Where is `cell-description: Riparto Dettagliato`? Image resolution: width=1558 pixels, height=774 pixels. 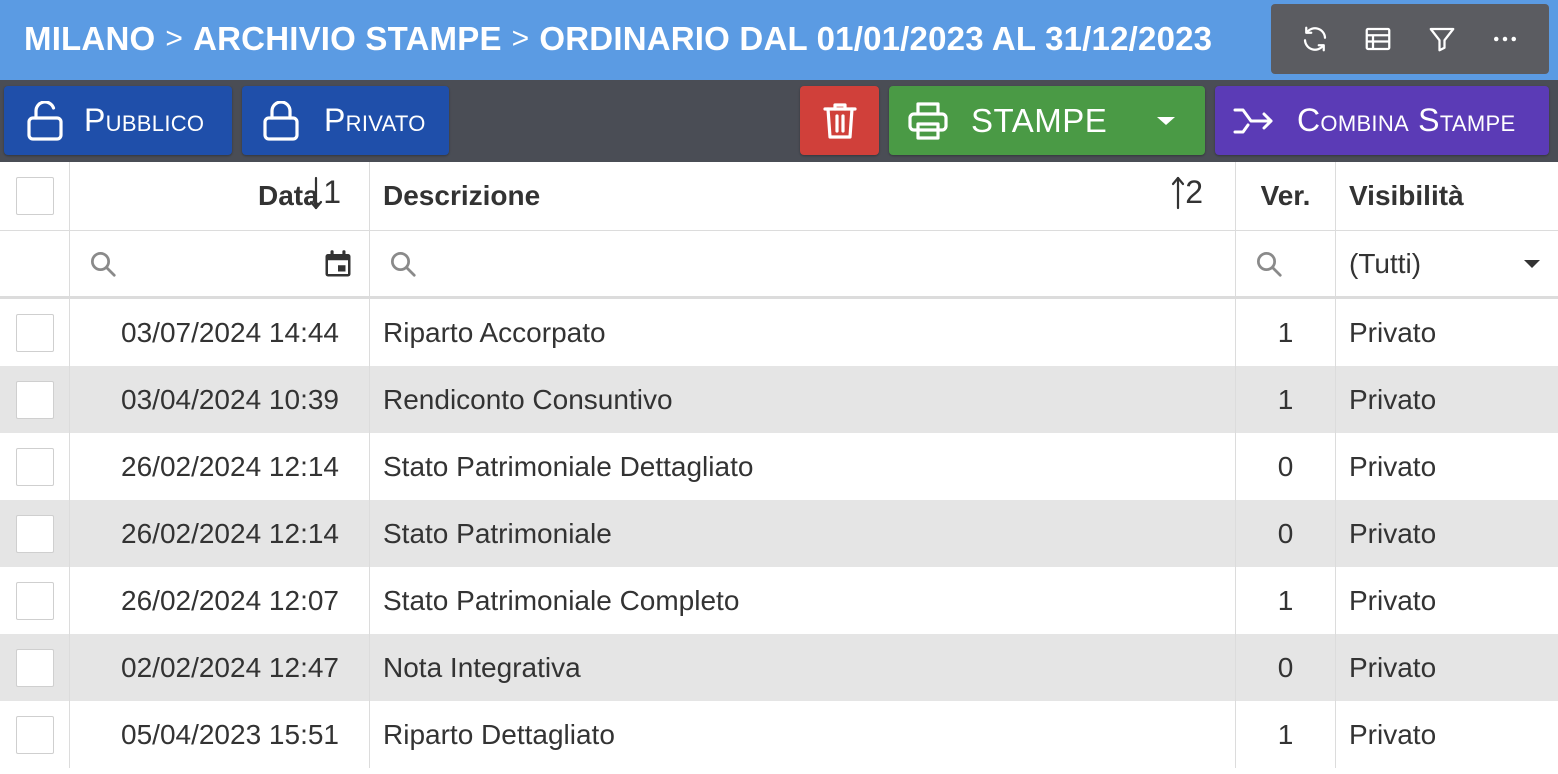 cell-description: Riparto Dettagliato is located at coordinates (803, 734).